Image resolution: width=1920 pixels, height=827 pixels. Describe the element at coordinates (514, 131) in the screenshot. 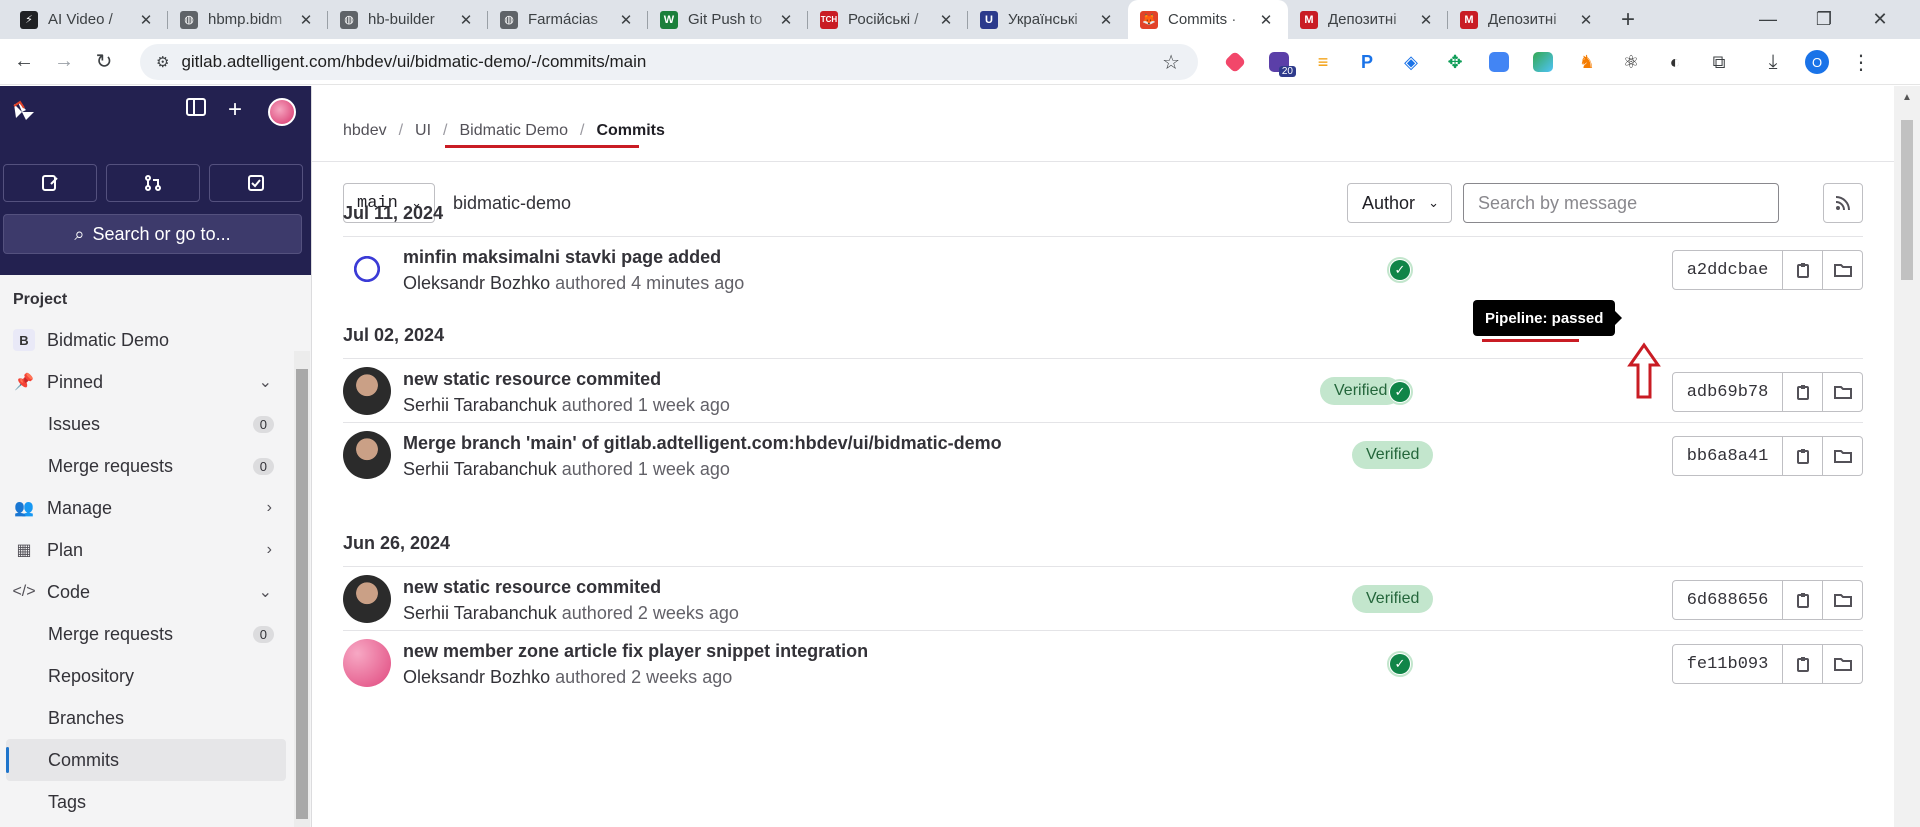

I see `breadcrumb-project: Bidmatic Demo` at that location.